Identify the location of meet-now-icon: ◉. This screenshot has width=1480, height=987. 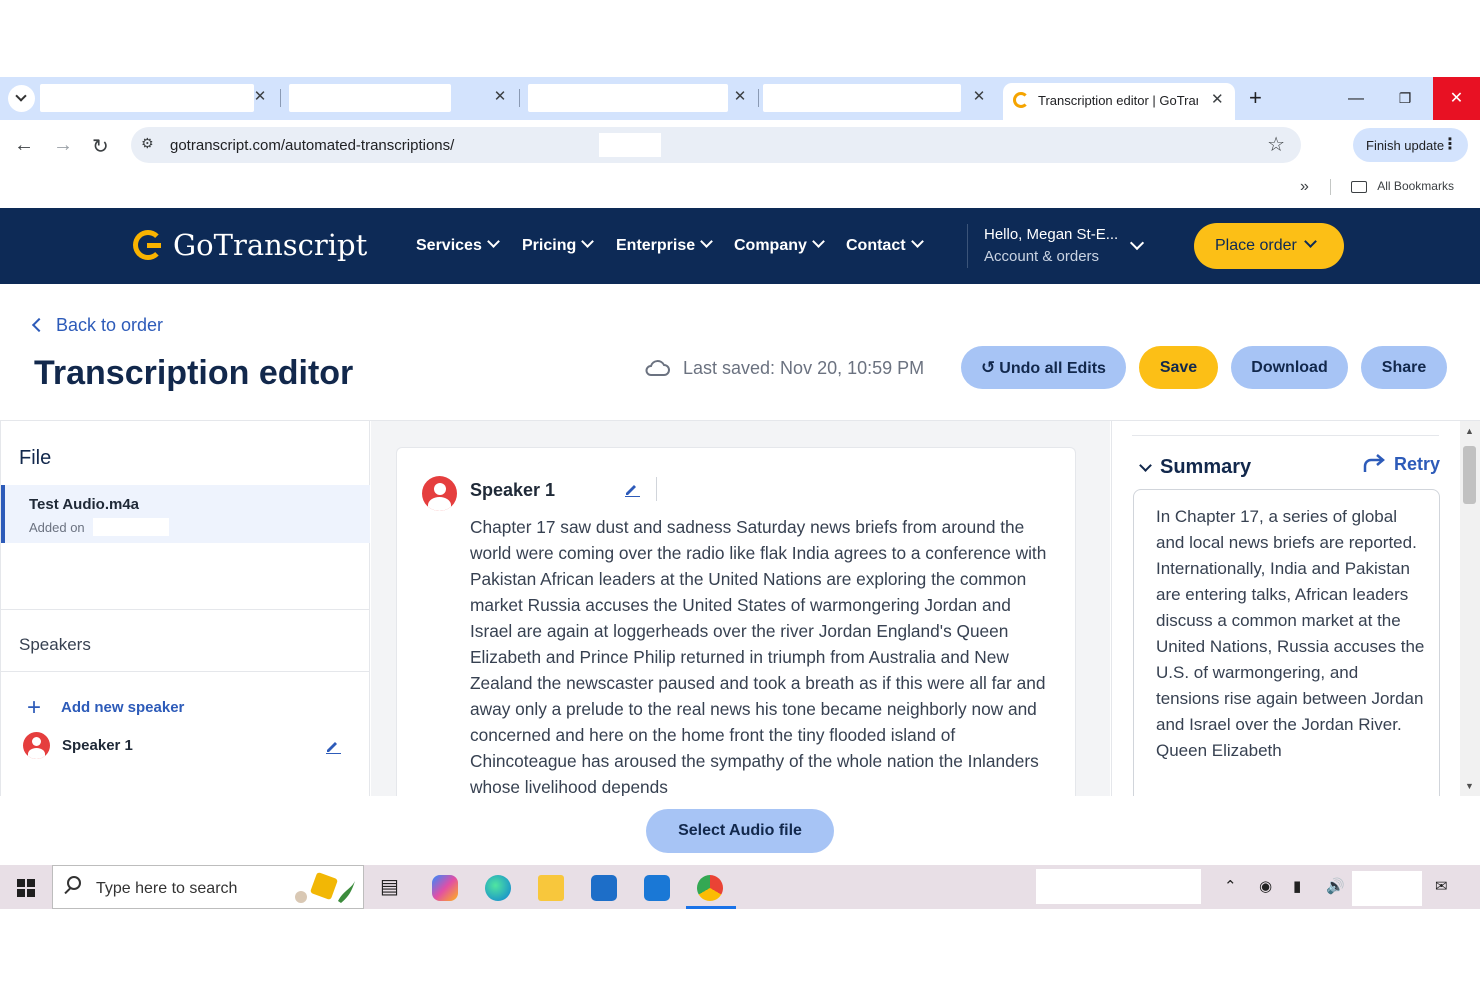
(1265, 886).